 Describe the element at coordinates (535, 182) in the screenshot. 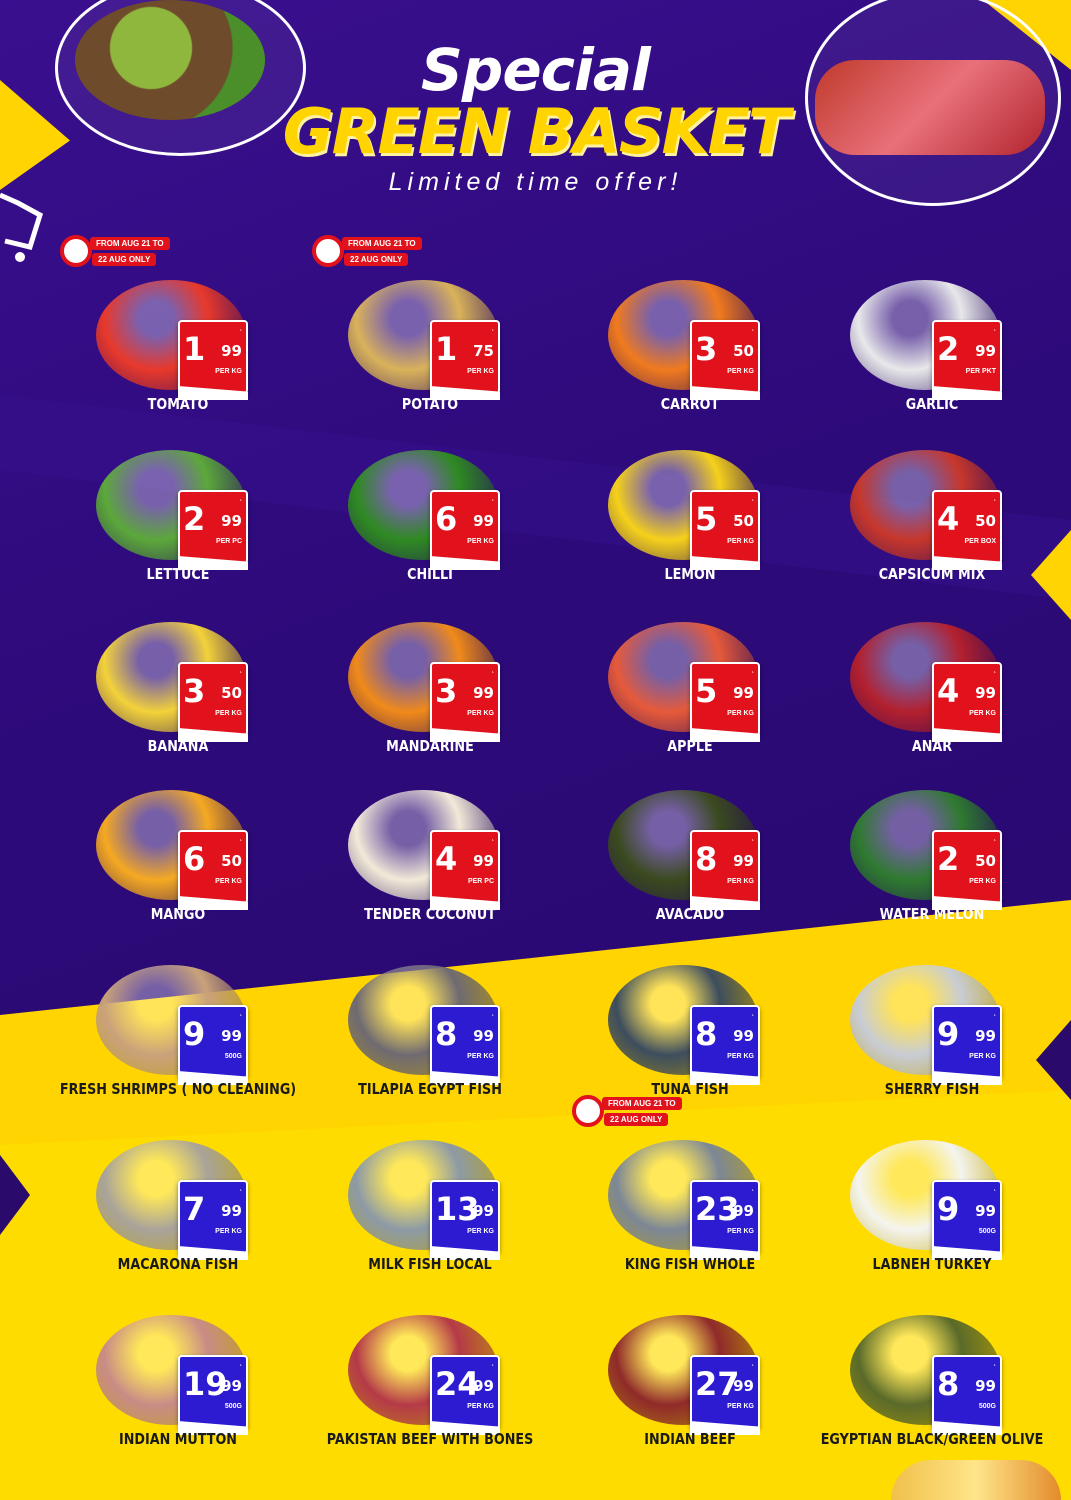

I see `header-subtitle: Limited time offer!` at that location.